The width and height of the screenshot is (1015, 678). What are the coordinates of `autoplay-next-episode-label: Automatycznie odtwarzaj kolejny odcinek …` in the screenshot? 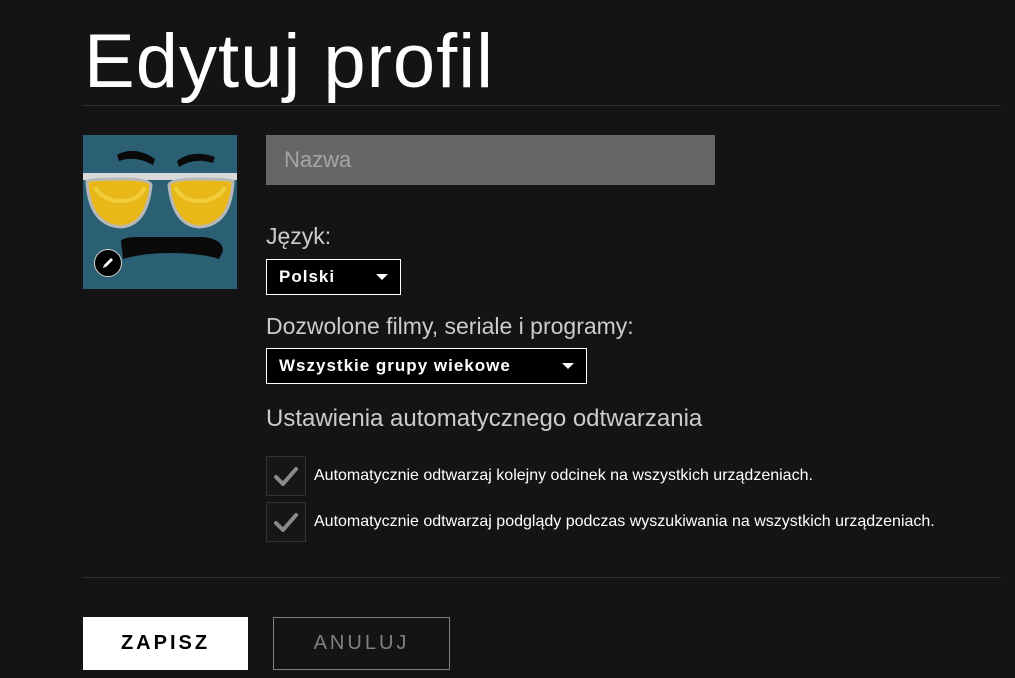 It's located at (563, 475).